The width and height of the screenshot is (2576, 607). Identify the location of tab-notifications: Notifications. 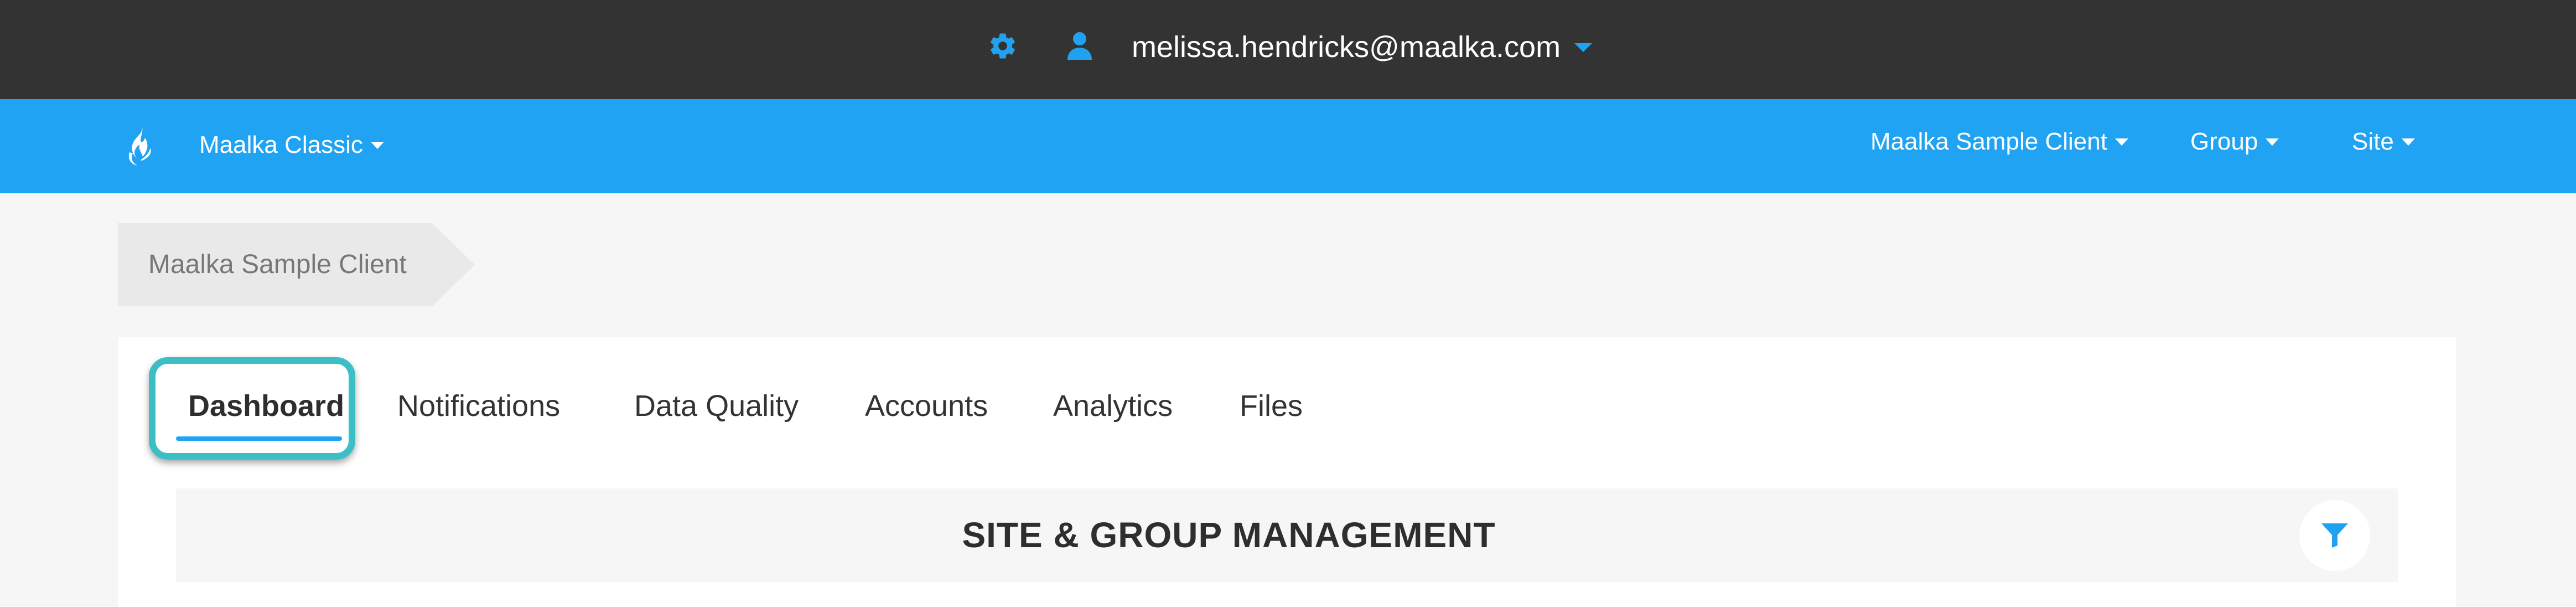
(478, 406).